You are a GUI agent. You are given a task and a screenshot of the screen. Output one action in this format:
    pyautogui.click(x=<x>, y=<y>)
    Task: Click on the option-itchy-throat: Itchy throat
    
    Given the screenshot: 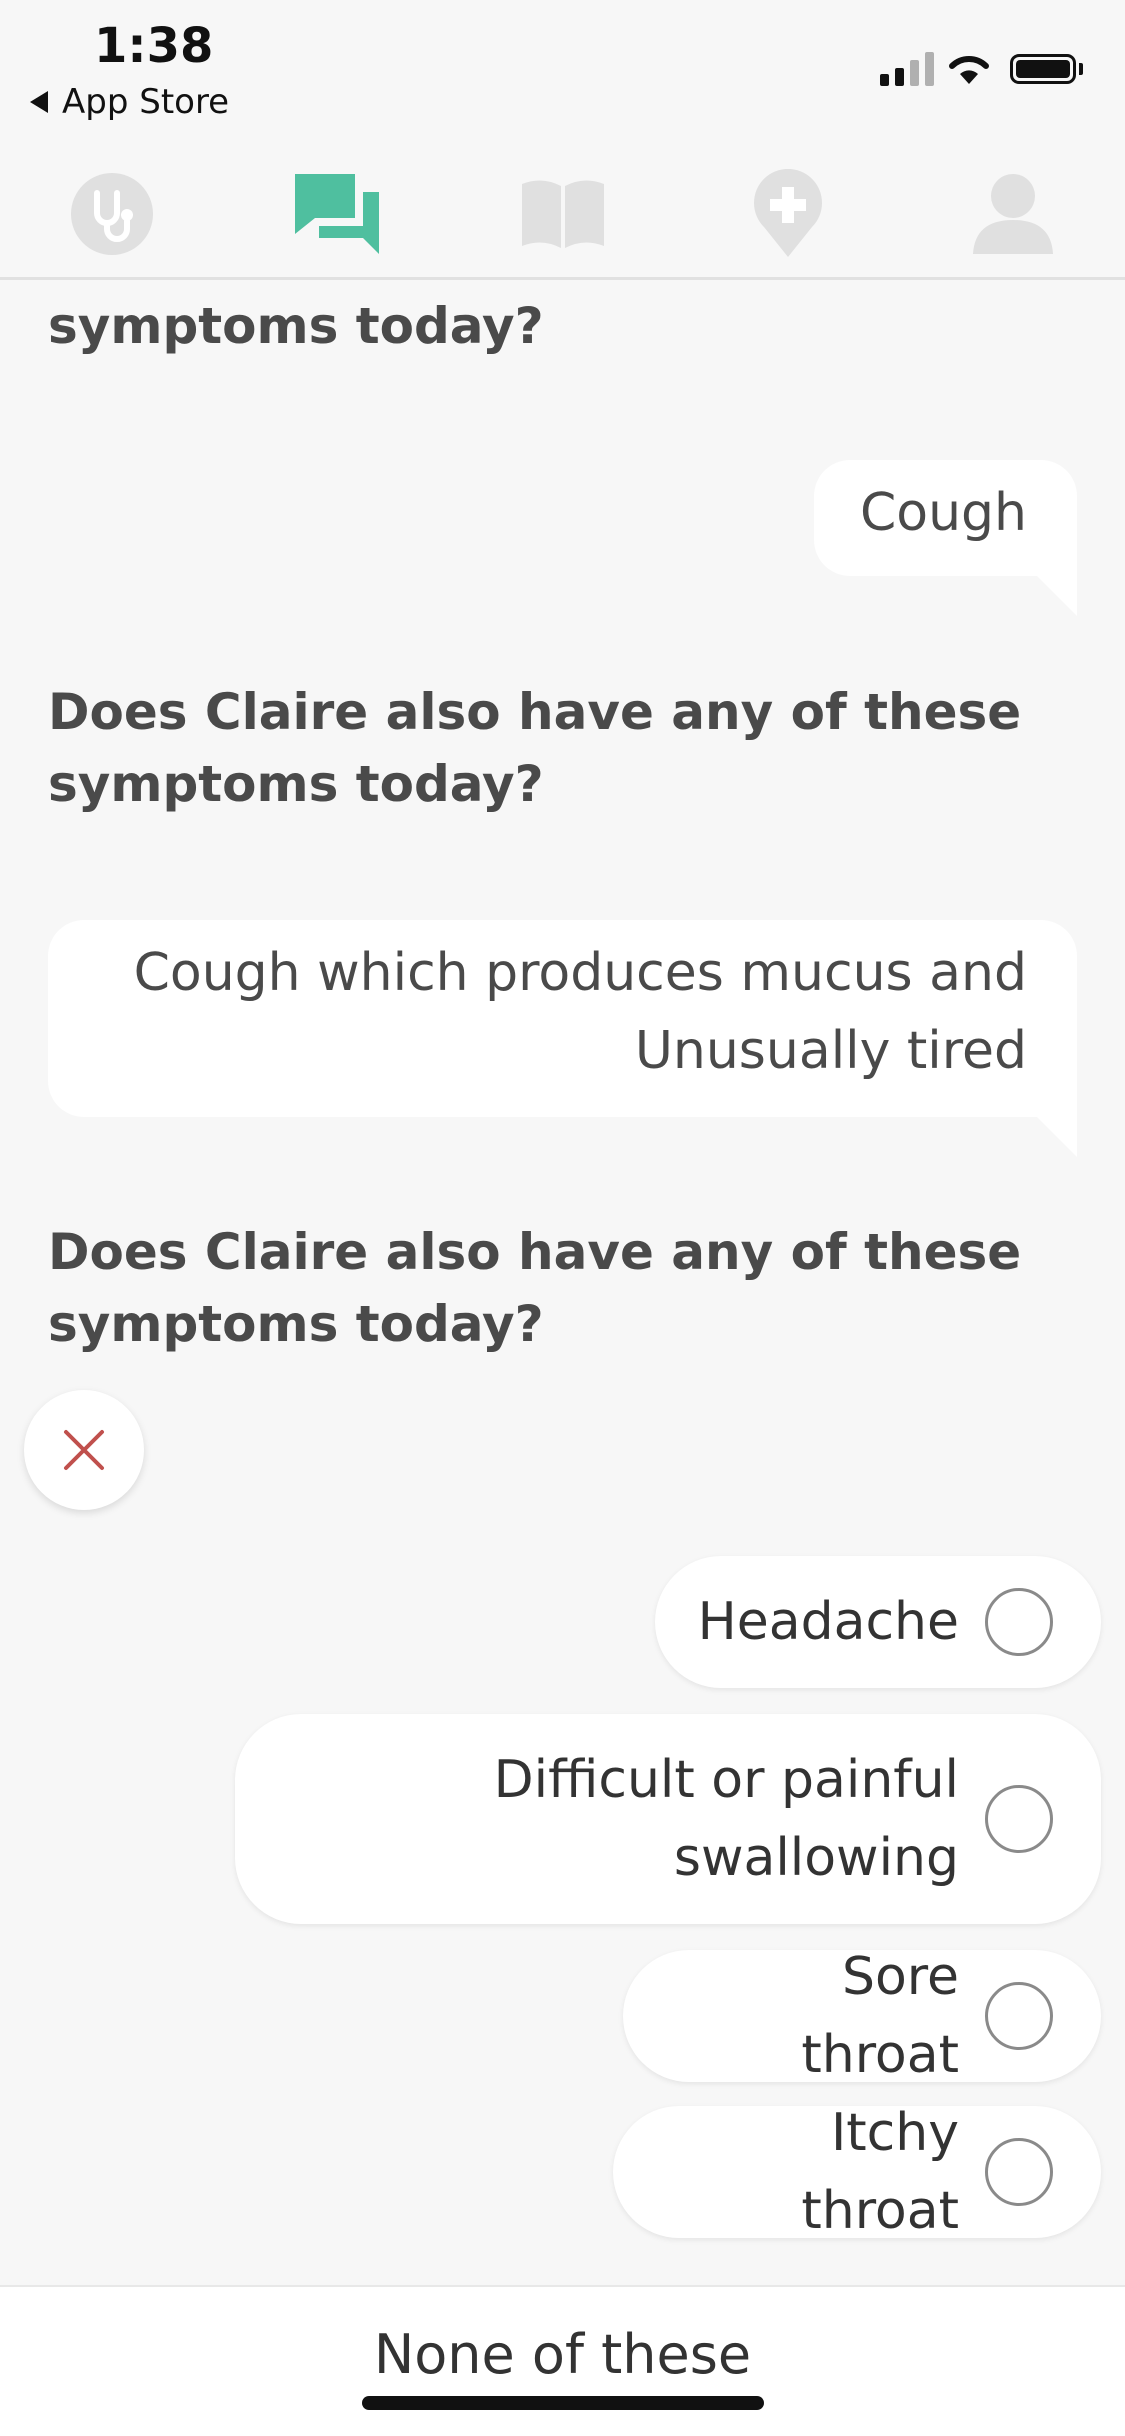 What is the action you would take?
    pyautogui.click(x=857, y=2172)
    